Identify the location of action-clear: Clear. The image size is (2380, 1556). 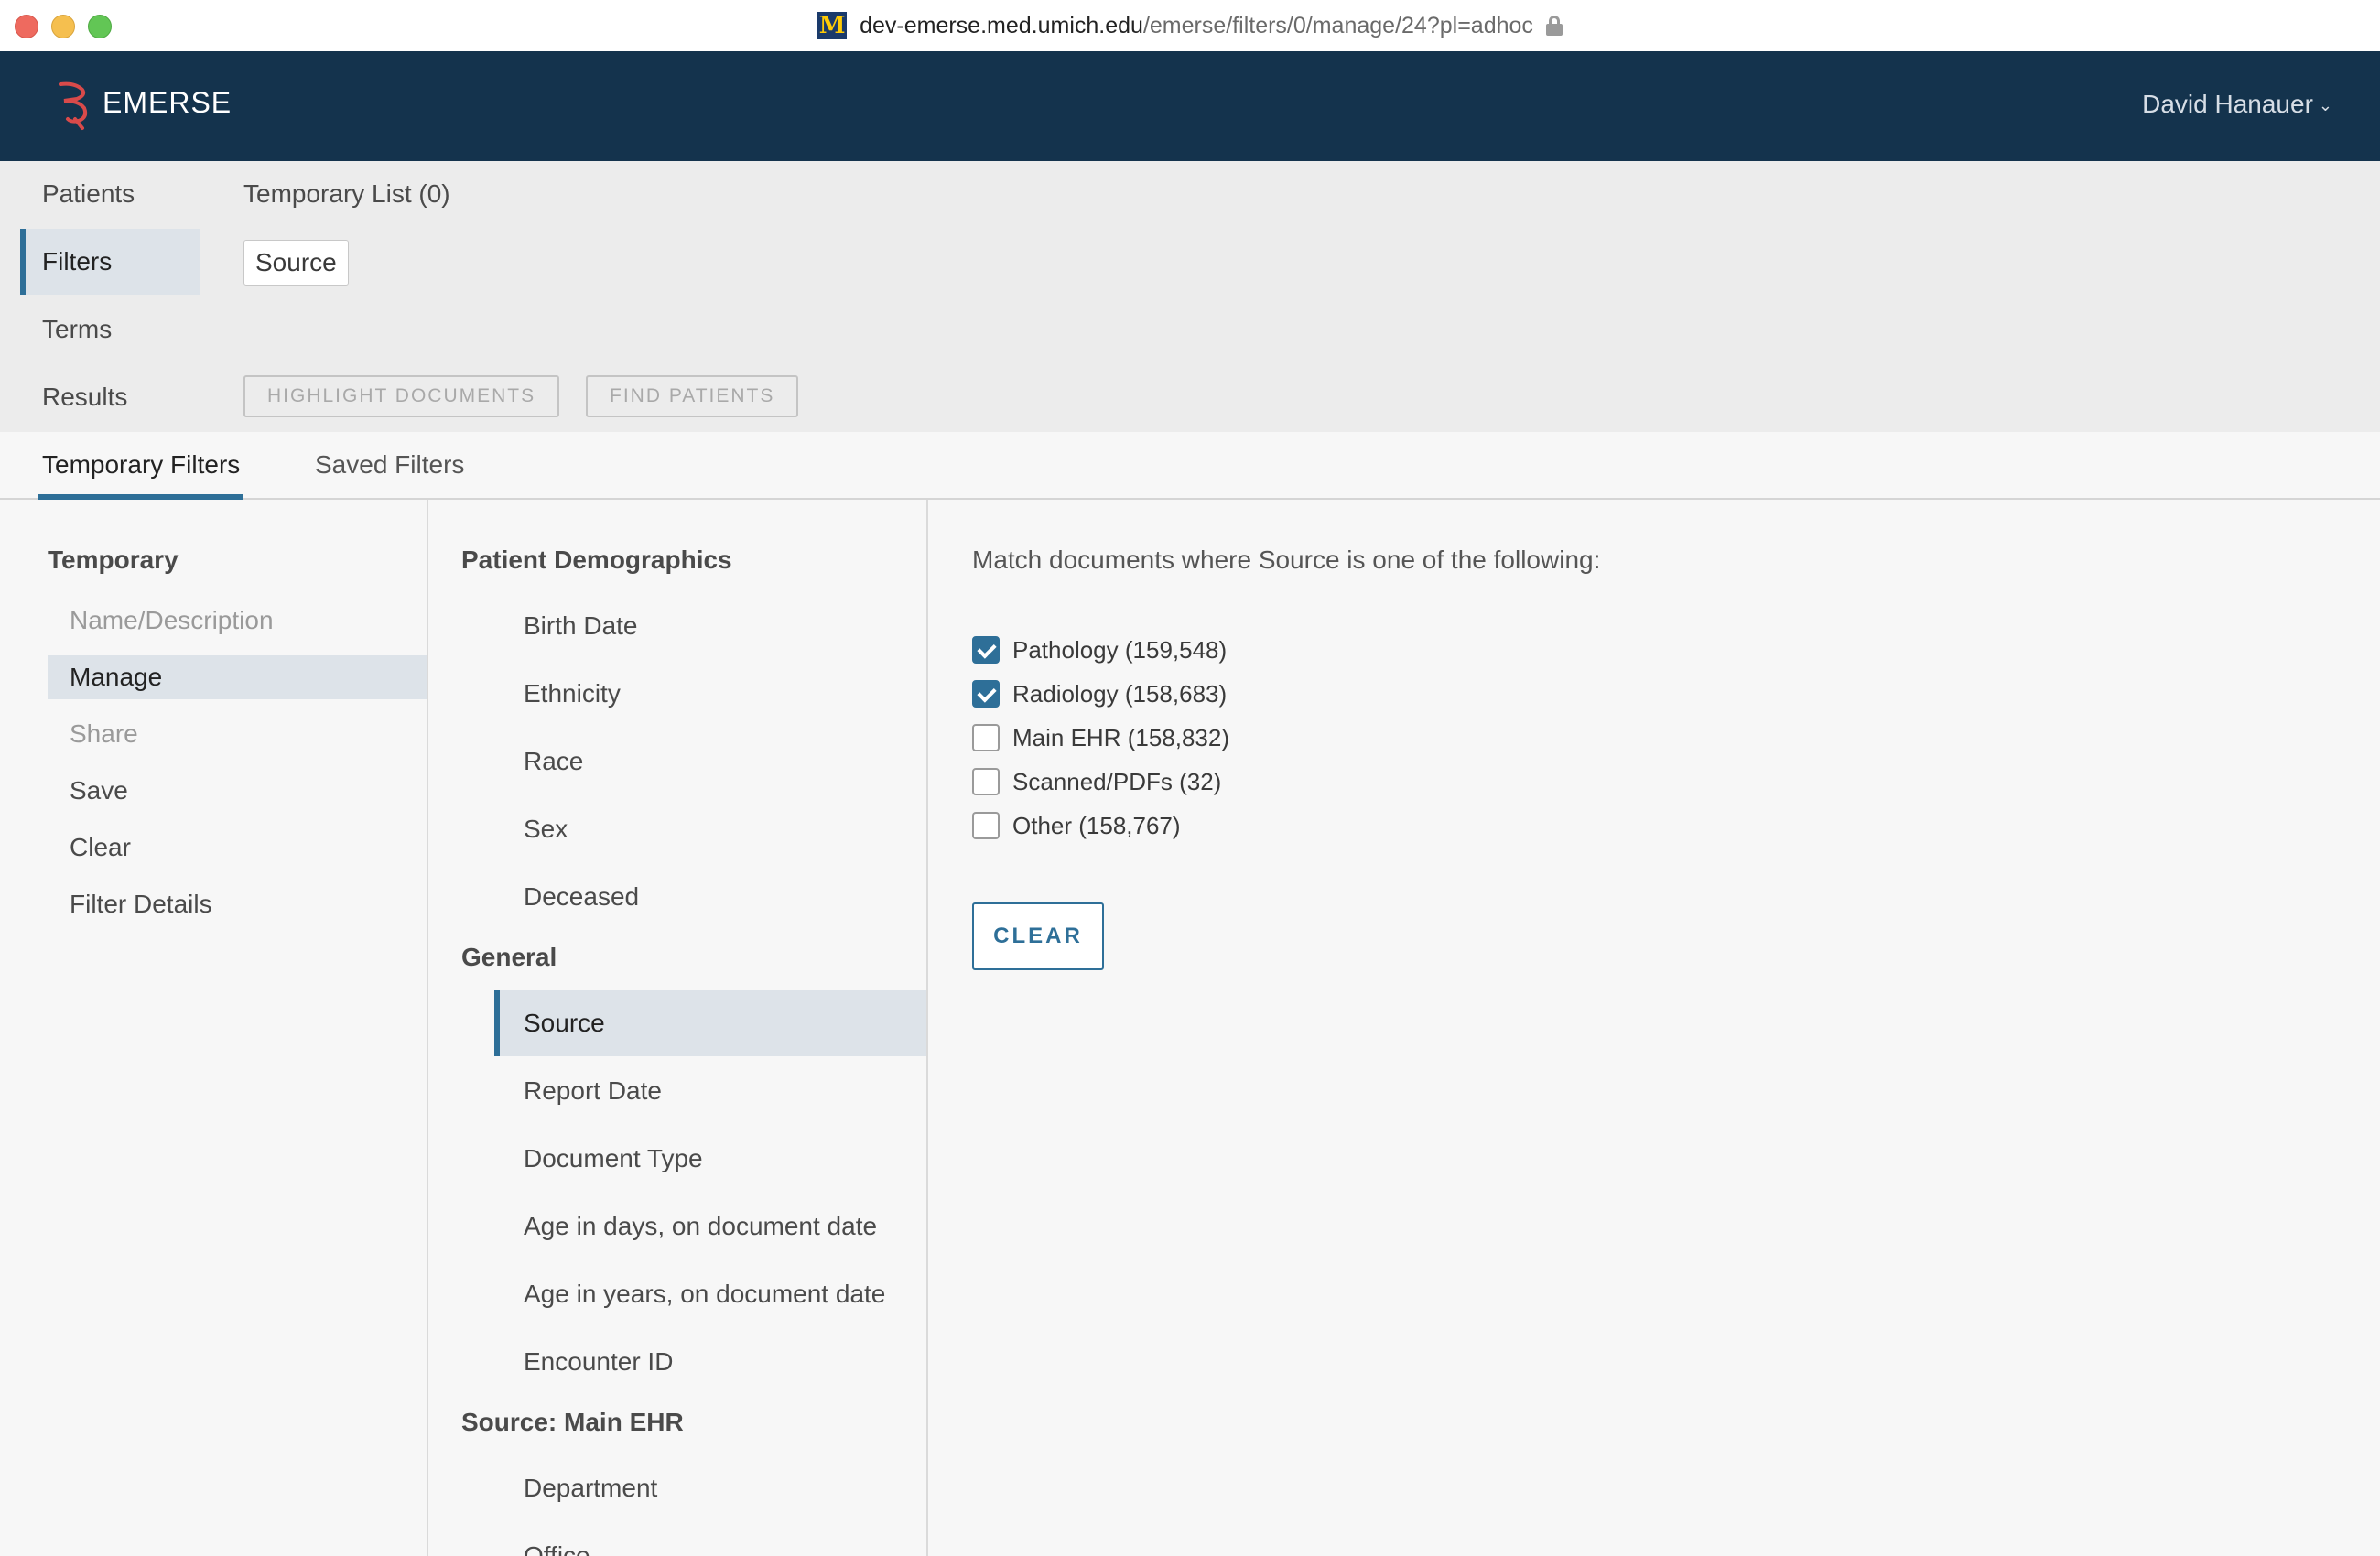
(237, 848).